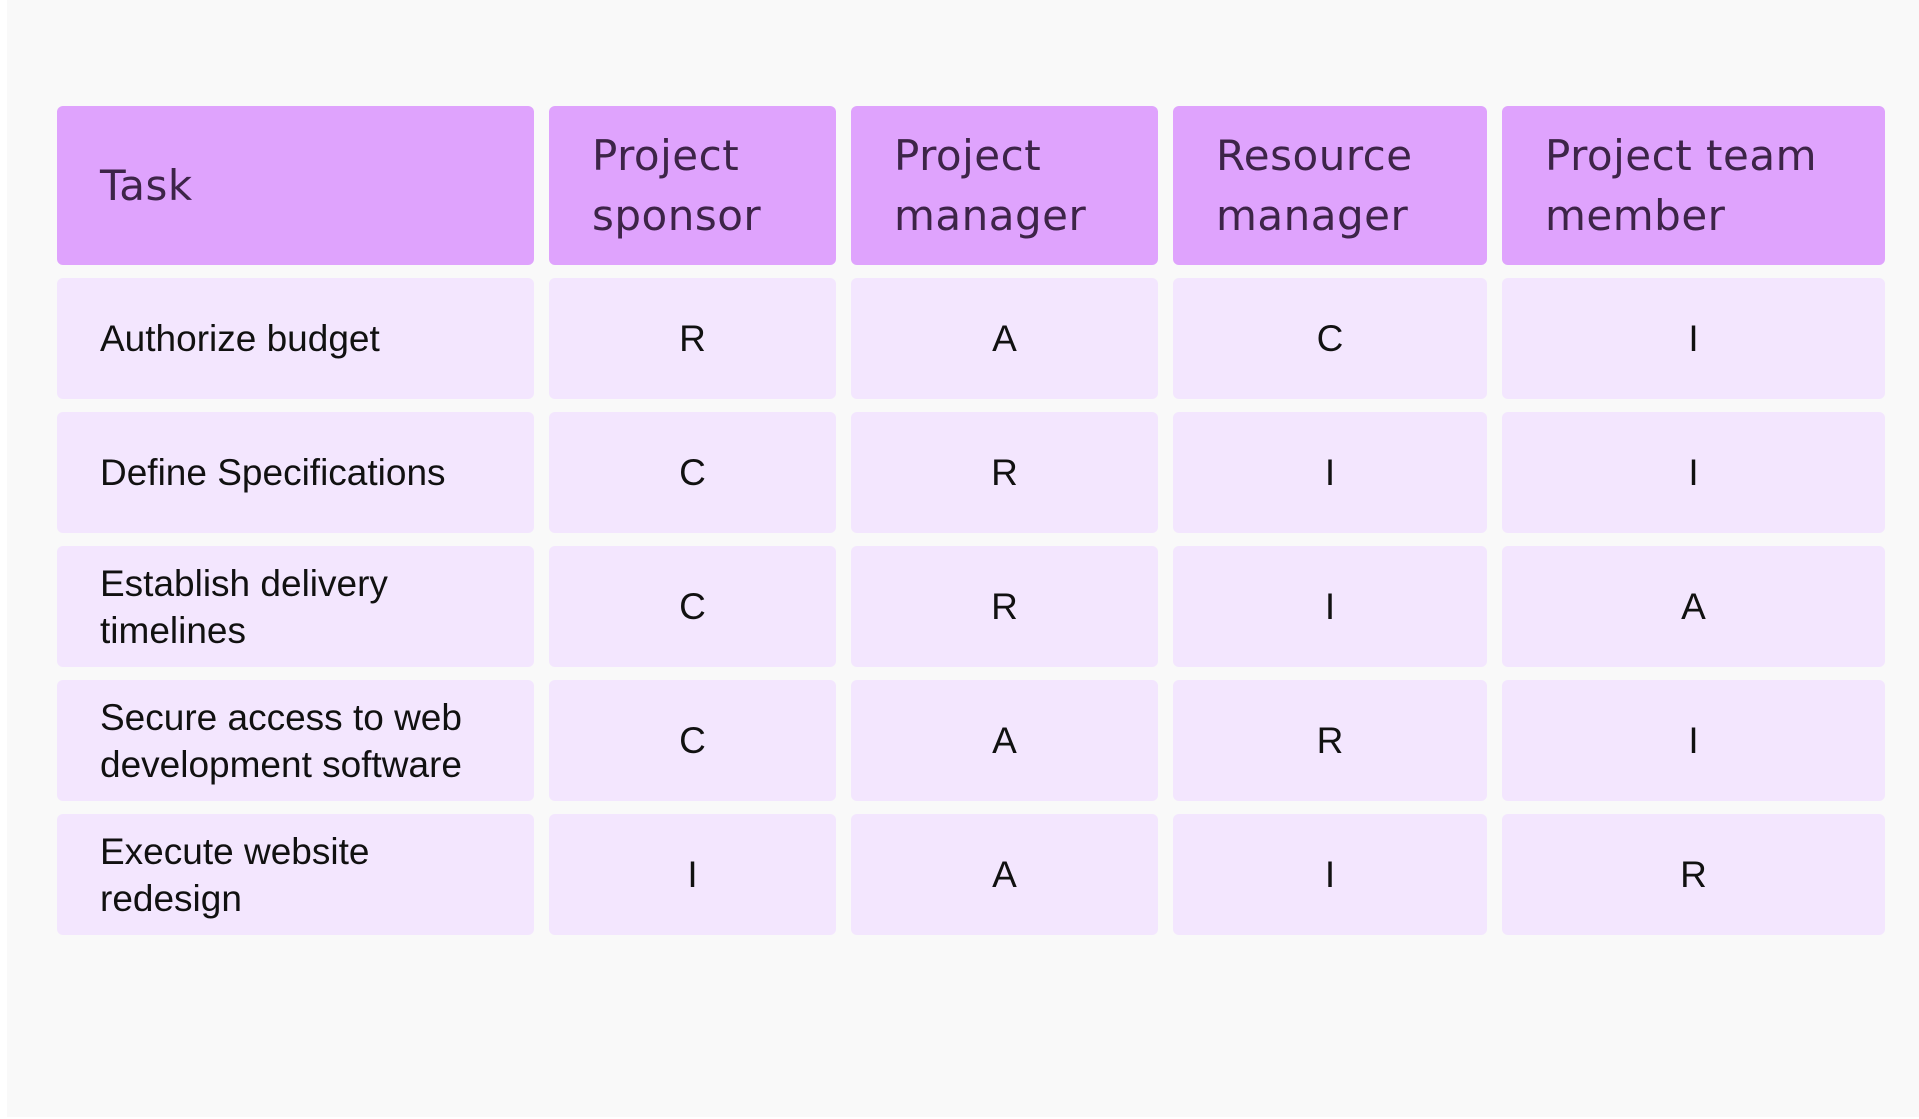 The image size is (1919, 1119). I want to click on raci-cell-team-member: R, so click(1693, 874).